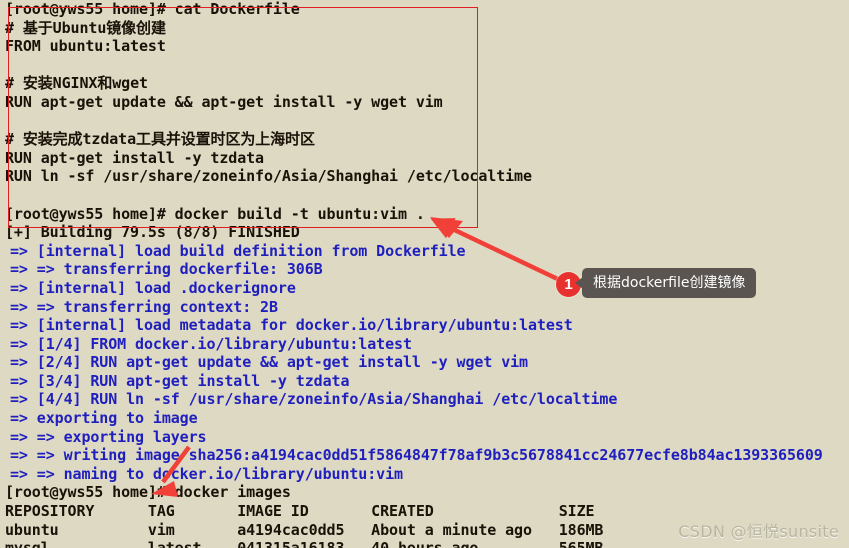 This screenshot has height=548, width=849. Describe the element at coordinates (152, 232) in the screenshot. I see `terminal-line: [+] Building 79.5s (8/8) FINISHED` at that location.